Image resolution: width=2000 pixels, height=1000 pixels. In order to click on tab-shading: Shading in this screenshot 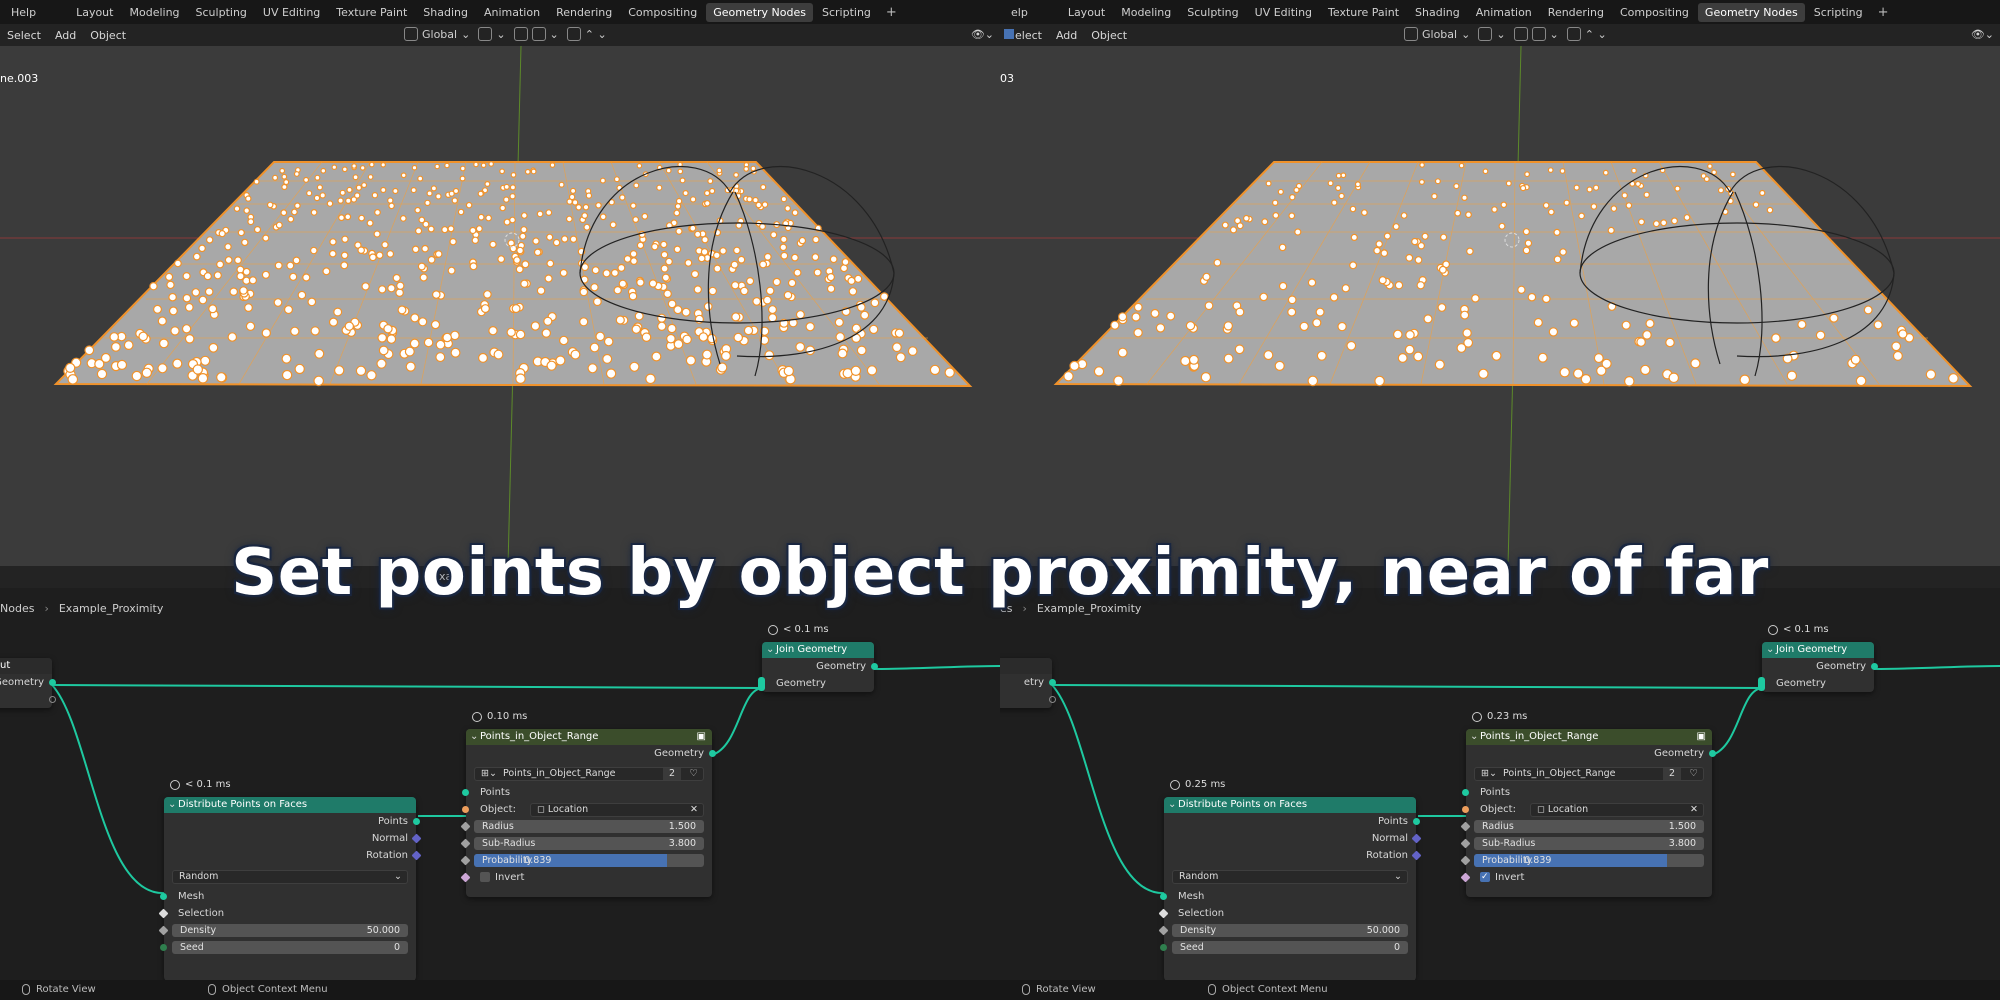, I will do `click(445, 12)`.